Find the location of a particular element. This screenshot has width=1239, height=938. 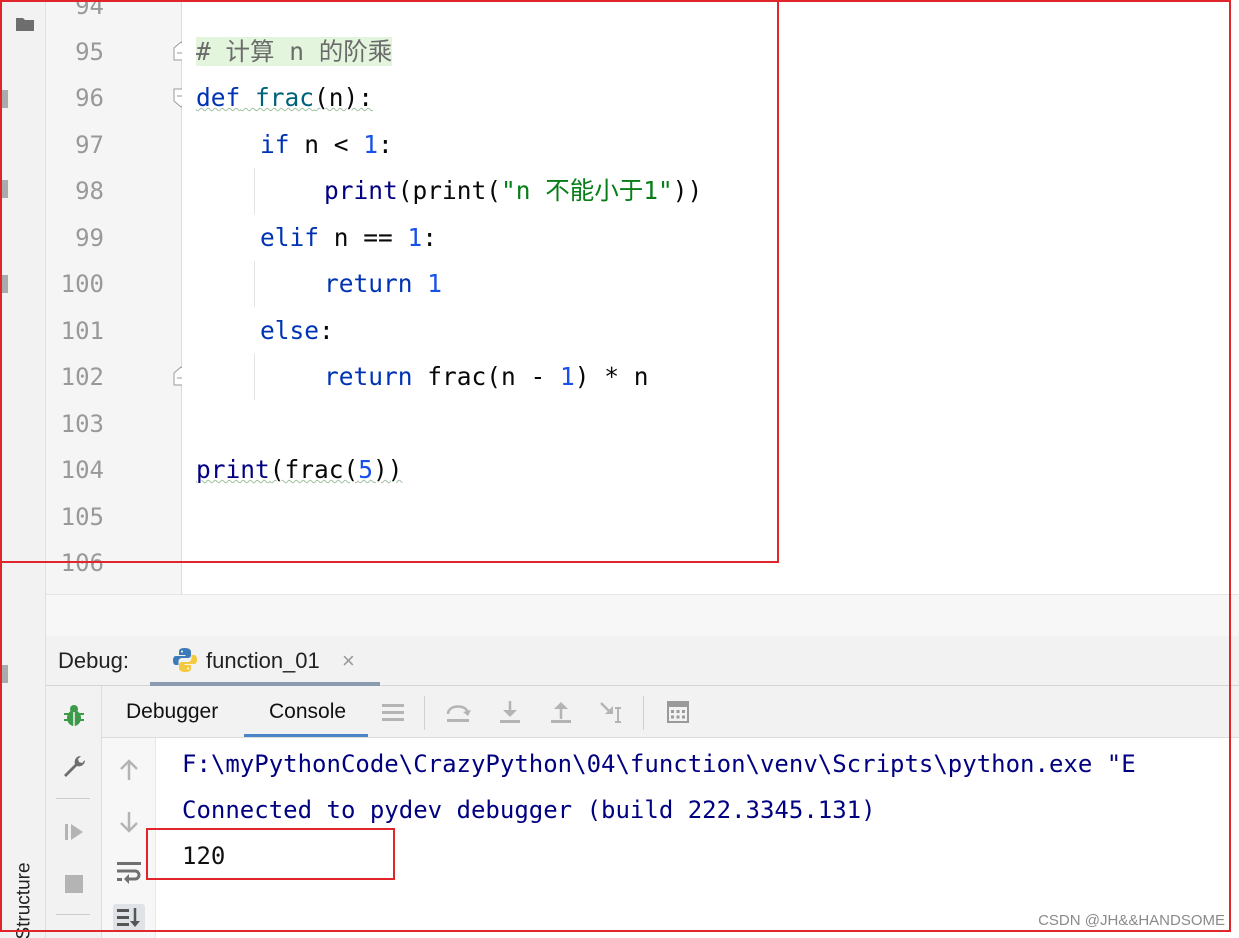

watermark: CSDN @JH&&HANDSOME is located at coordinates (1131, 920).